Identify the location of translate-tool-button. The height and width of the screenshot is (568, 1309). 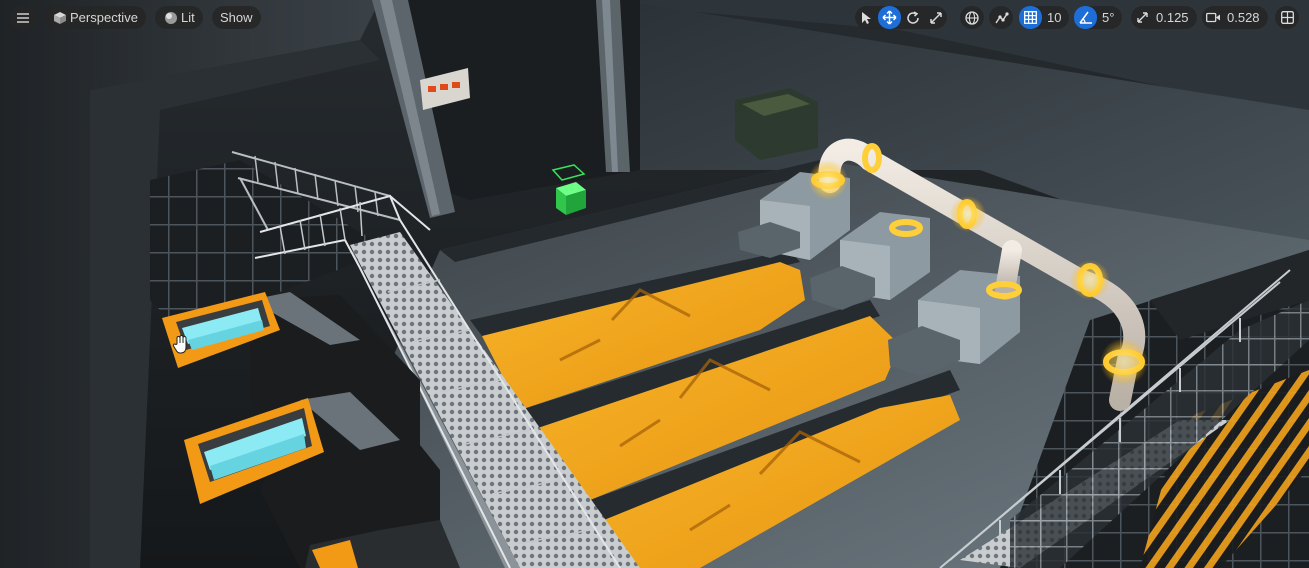
(889, 17).